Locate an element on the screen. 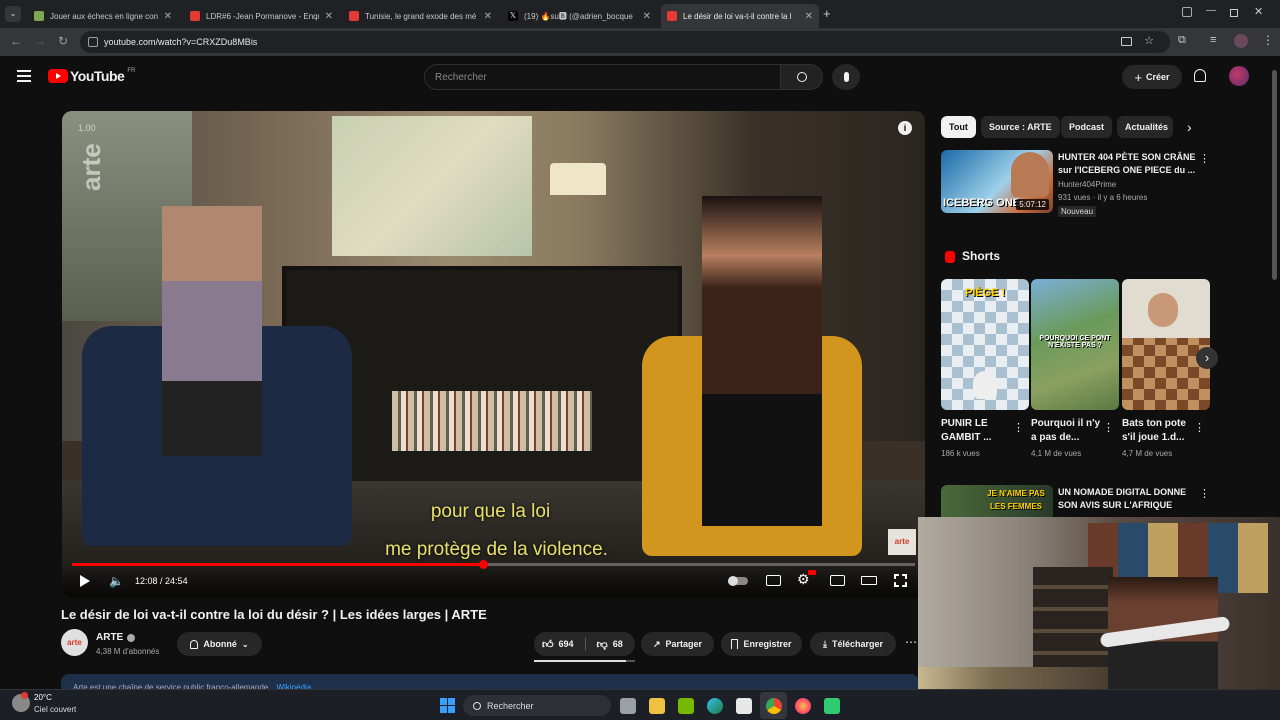  next-video-menu-icon: ⋮ is located at coordinates (1204, 493).